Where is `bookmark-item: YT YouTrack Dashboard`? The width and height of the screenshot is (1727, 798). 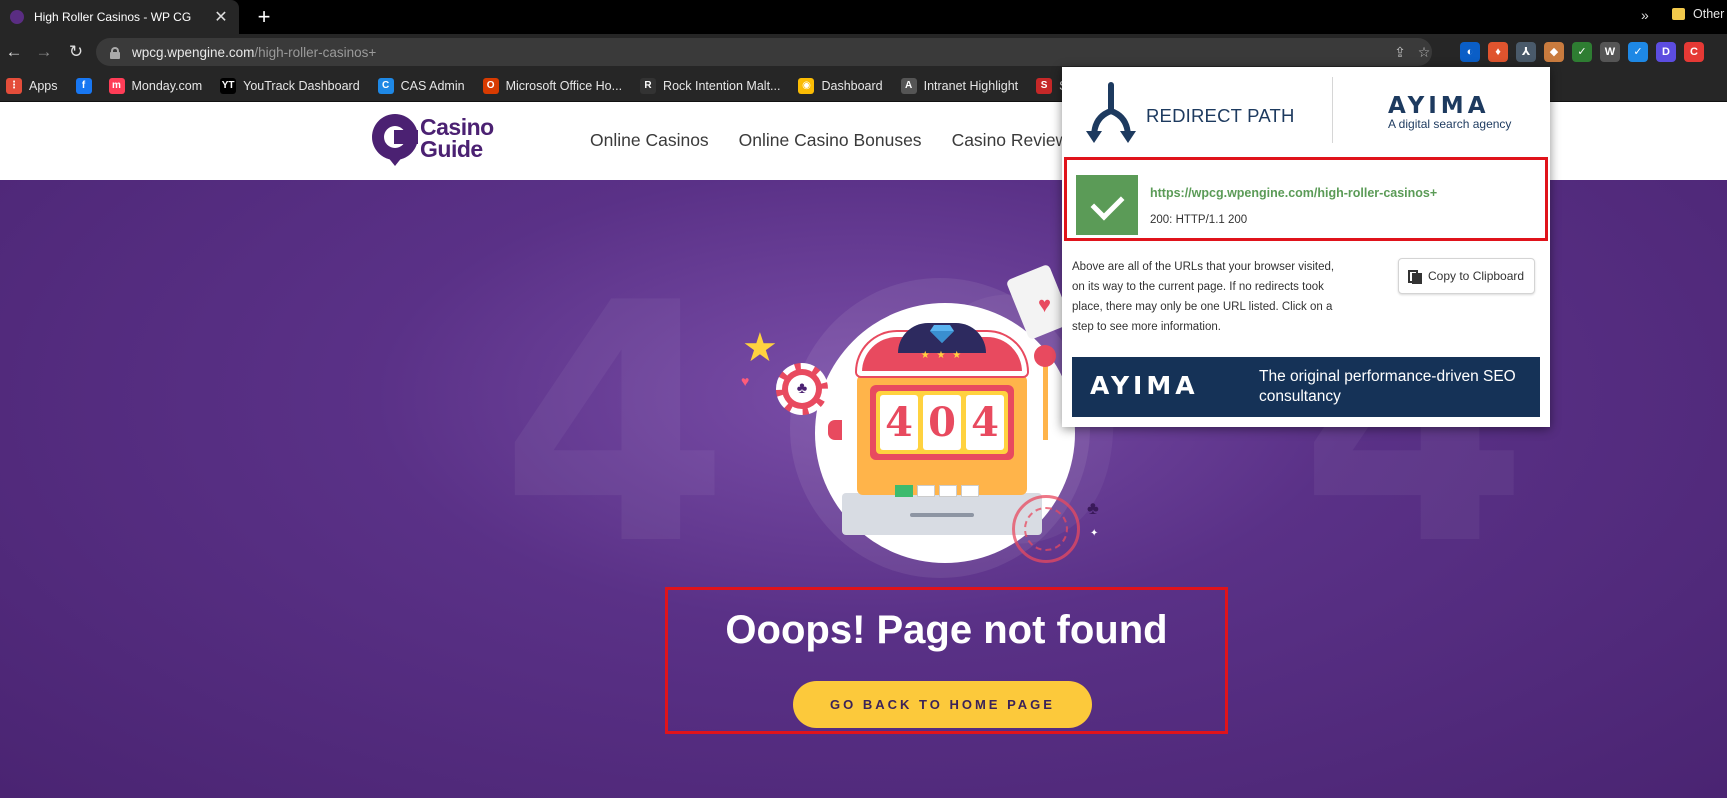 bookmark-item: YT YouTrack Dashboard is located at coordinates (290, 85).